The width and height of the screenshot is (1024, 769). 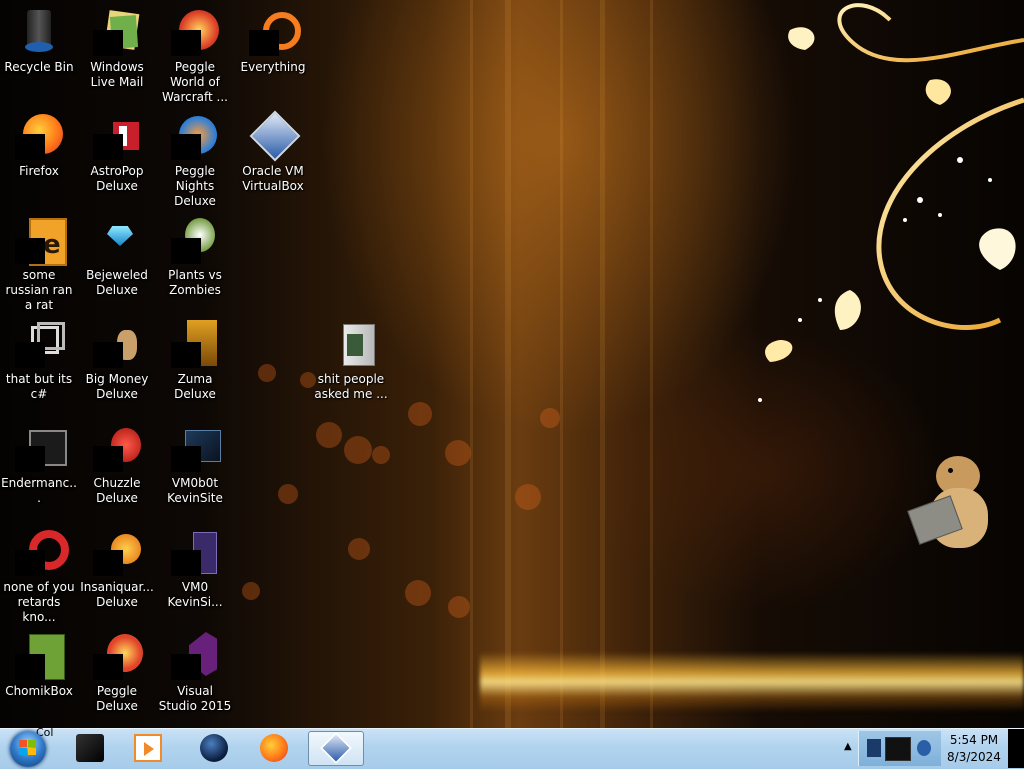 What do you see at coordinates (117, 344) in the screenshot?
I see `big-money-icon` at bounding box center [117, 344].